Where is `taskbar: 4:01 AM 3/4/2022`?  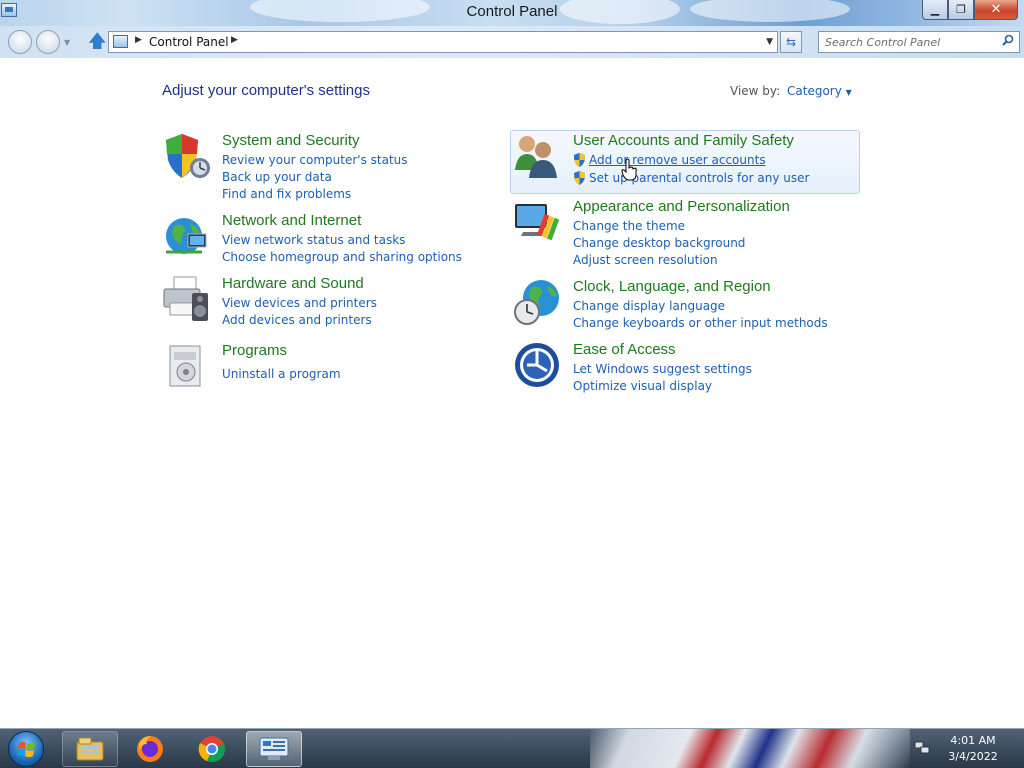 taskbar: 4:01 AM 3/4/2022 is located at coordinates (512, 748).